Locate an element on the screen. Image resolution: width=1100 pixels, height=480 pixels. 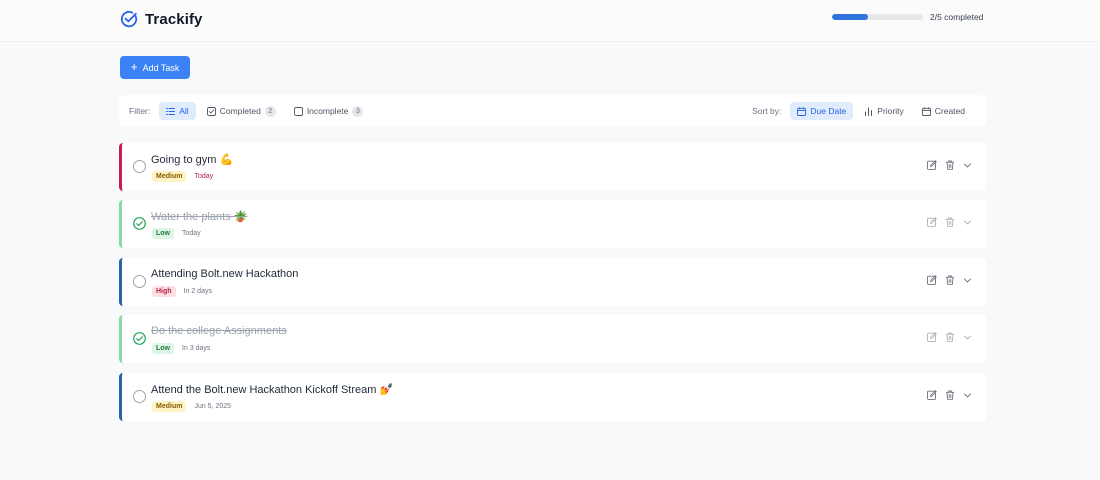
progress-text: 2/5 completed is located at coordinates (957, 17).